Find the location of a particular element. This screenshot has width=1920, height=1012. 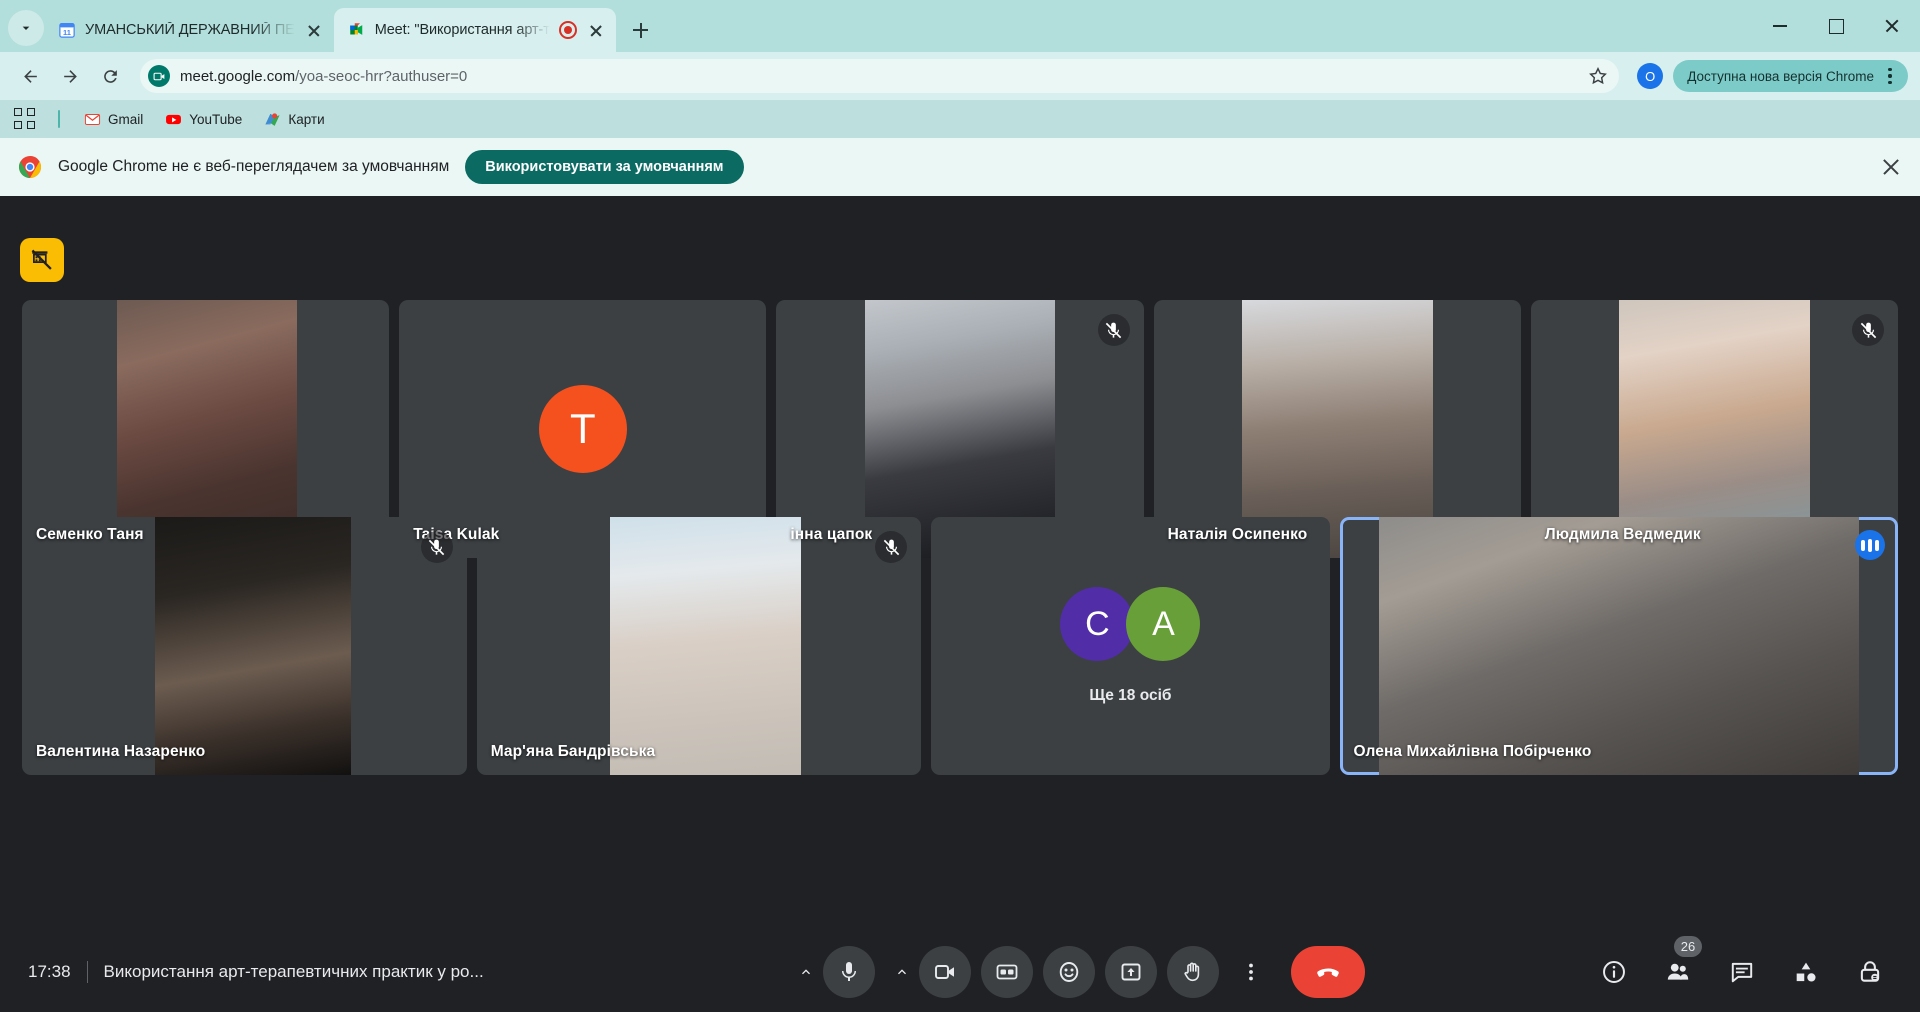

lock-icon is located at coordinates (1870, 971).